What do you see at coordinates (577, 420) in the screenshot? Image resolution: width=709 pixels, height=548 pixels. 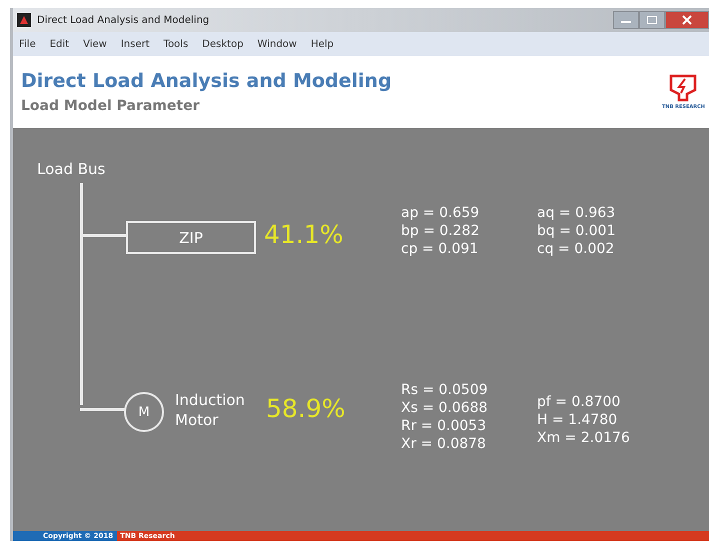 I see `parameter-value: H = 1.4780` at bounding box center [577, 420].